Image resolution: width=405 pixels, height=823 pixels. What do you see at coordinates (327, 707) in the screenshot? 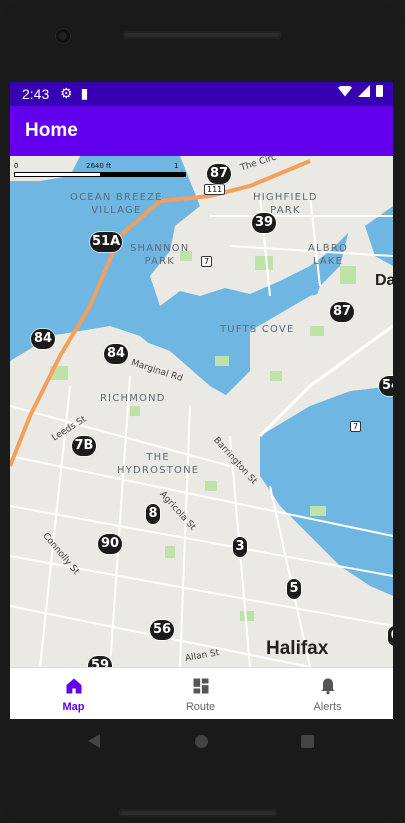
I see `nav-label-alerts: Alerts` at bounding box center [327, 707].